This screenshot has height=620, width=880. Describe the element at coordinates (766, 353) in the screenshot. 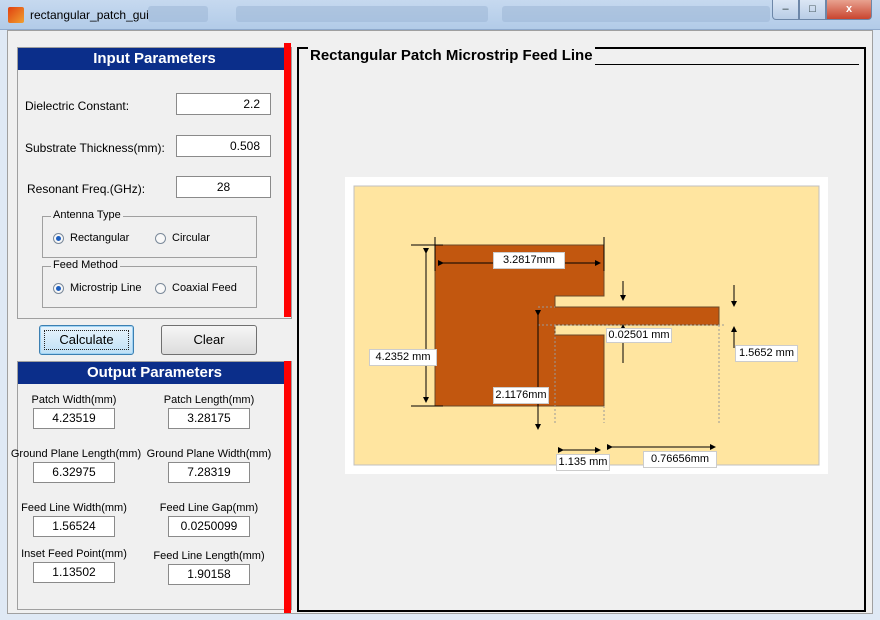

I see `dim-feed-width: 1.5652 mm` at that location.